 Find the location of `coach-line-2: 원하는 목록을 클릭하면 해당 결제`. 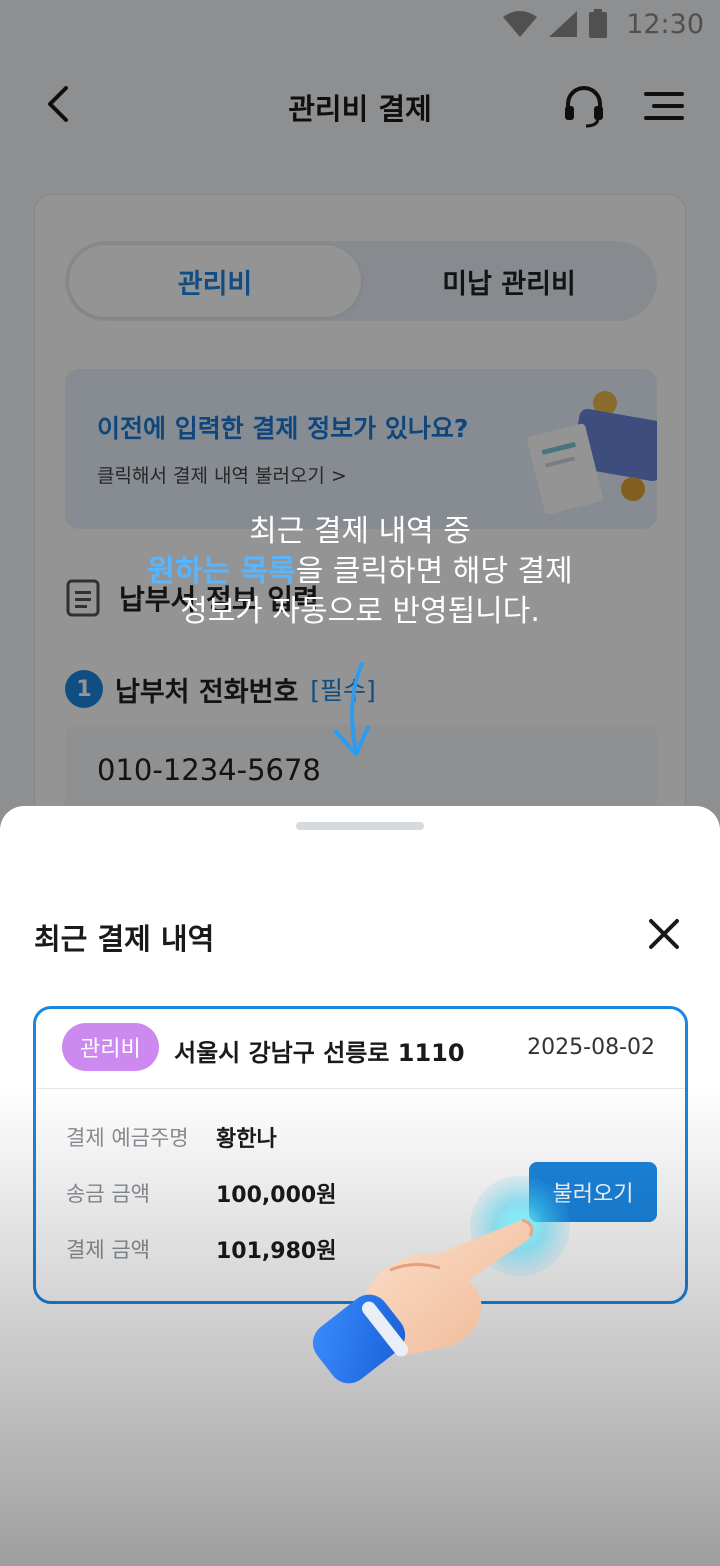

coach-line-2: 원하는 목록을 클릭하면 해당 결제 is located at coordinates (360, 572).